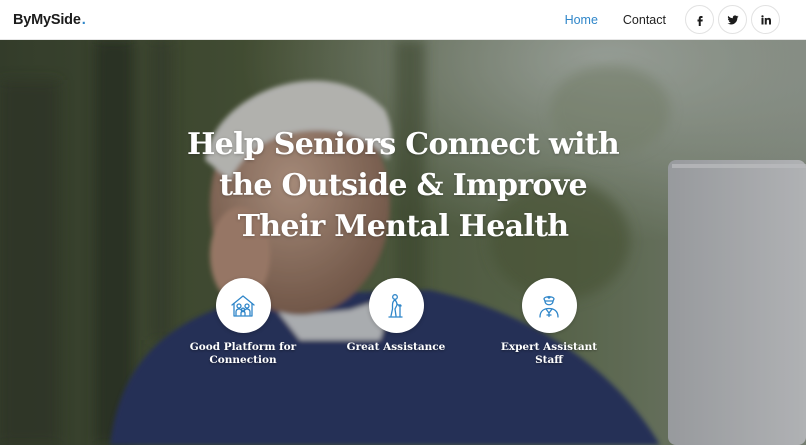  I want to click on top-navbar: ByMySide. Home Contact, so click(403, 20).